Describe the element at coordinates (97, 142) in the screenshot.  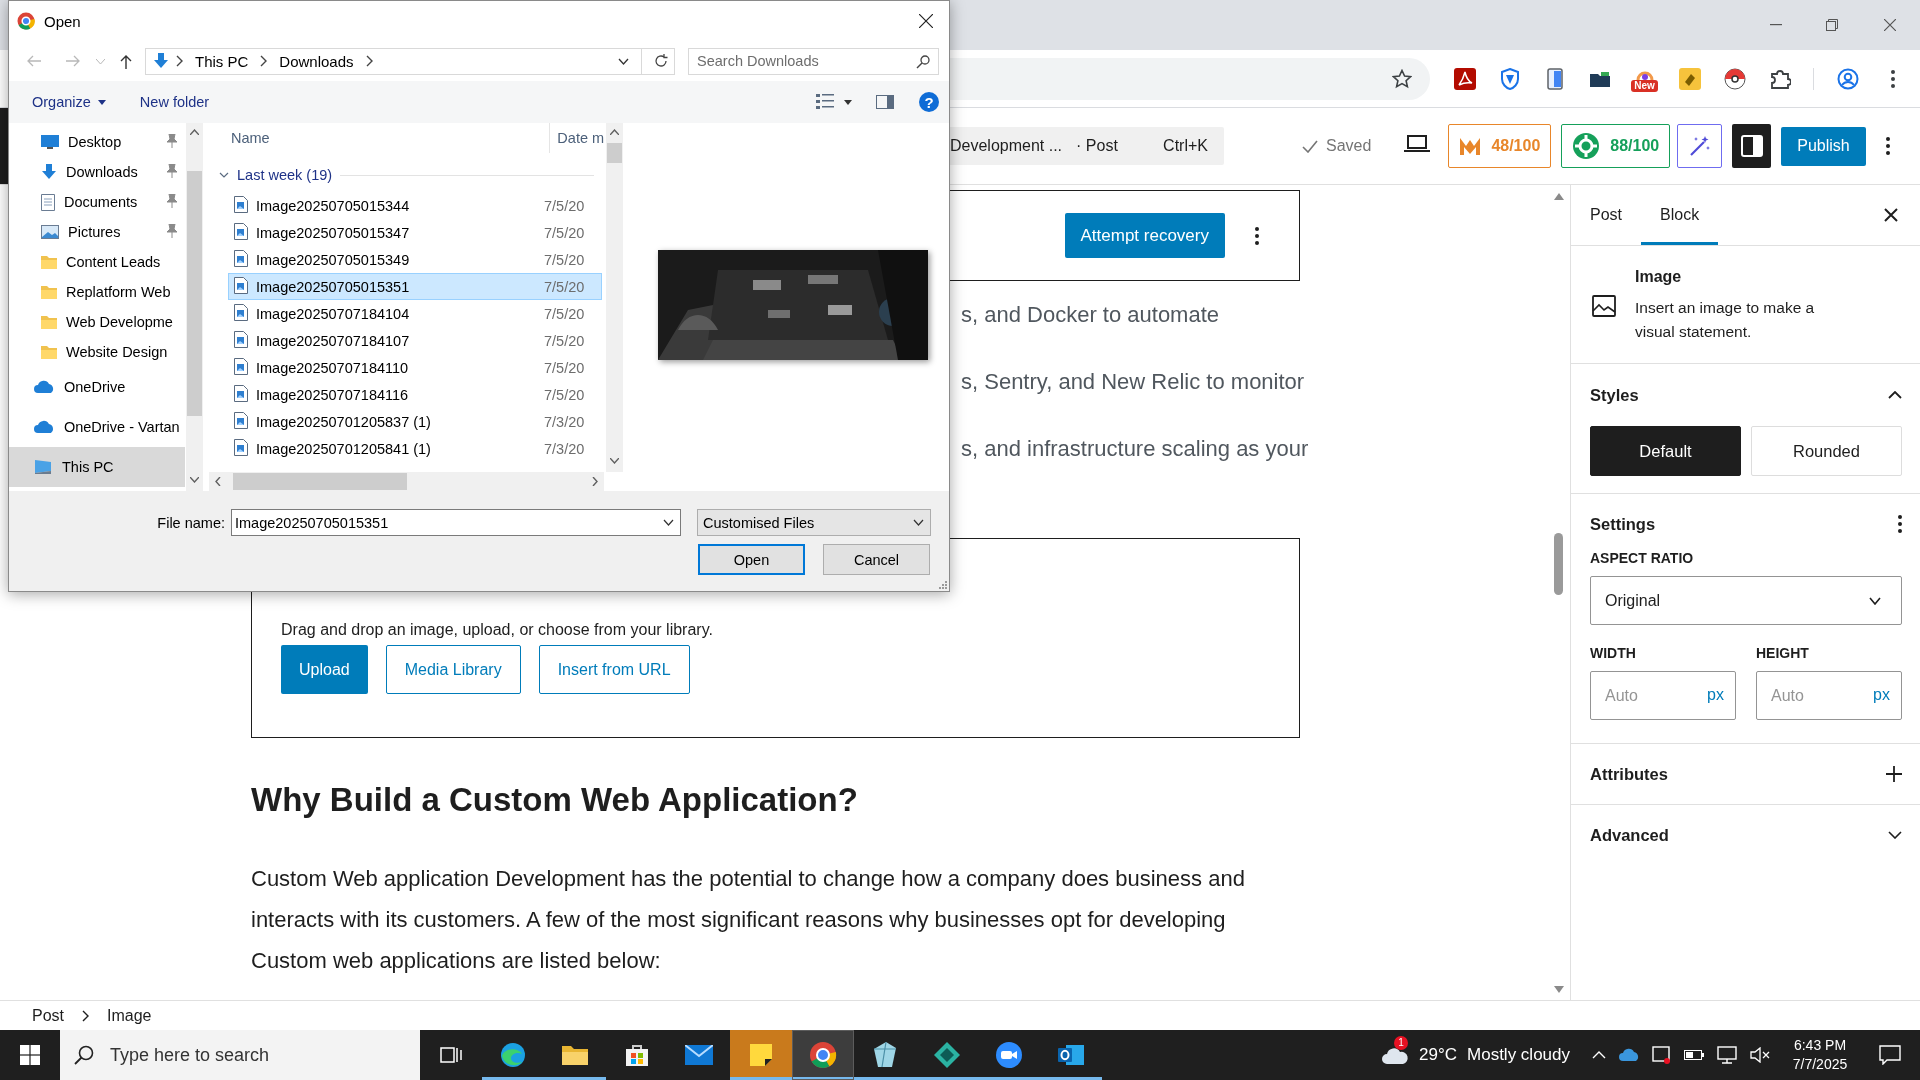
I see `nav-item: Desktop` at that location.